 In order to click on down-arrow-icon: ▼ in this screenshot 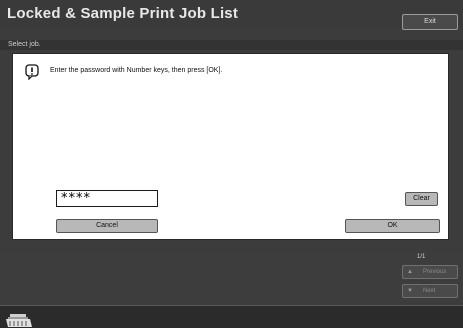, I will do `click(410, 291)`.